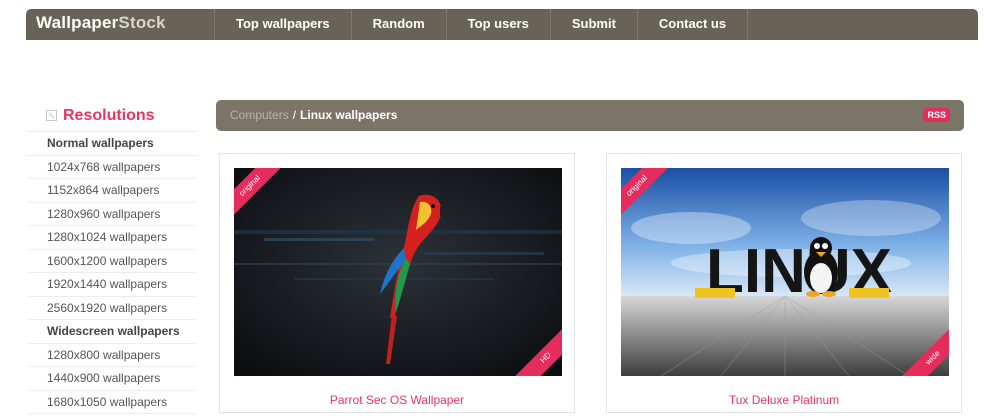 This screenshot has height=416, width=985. I want to click on logo-text-wallpaper: Wallpaper, so click(77, 22).